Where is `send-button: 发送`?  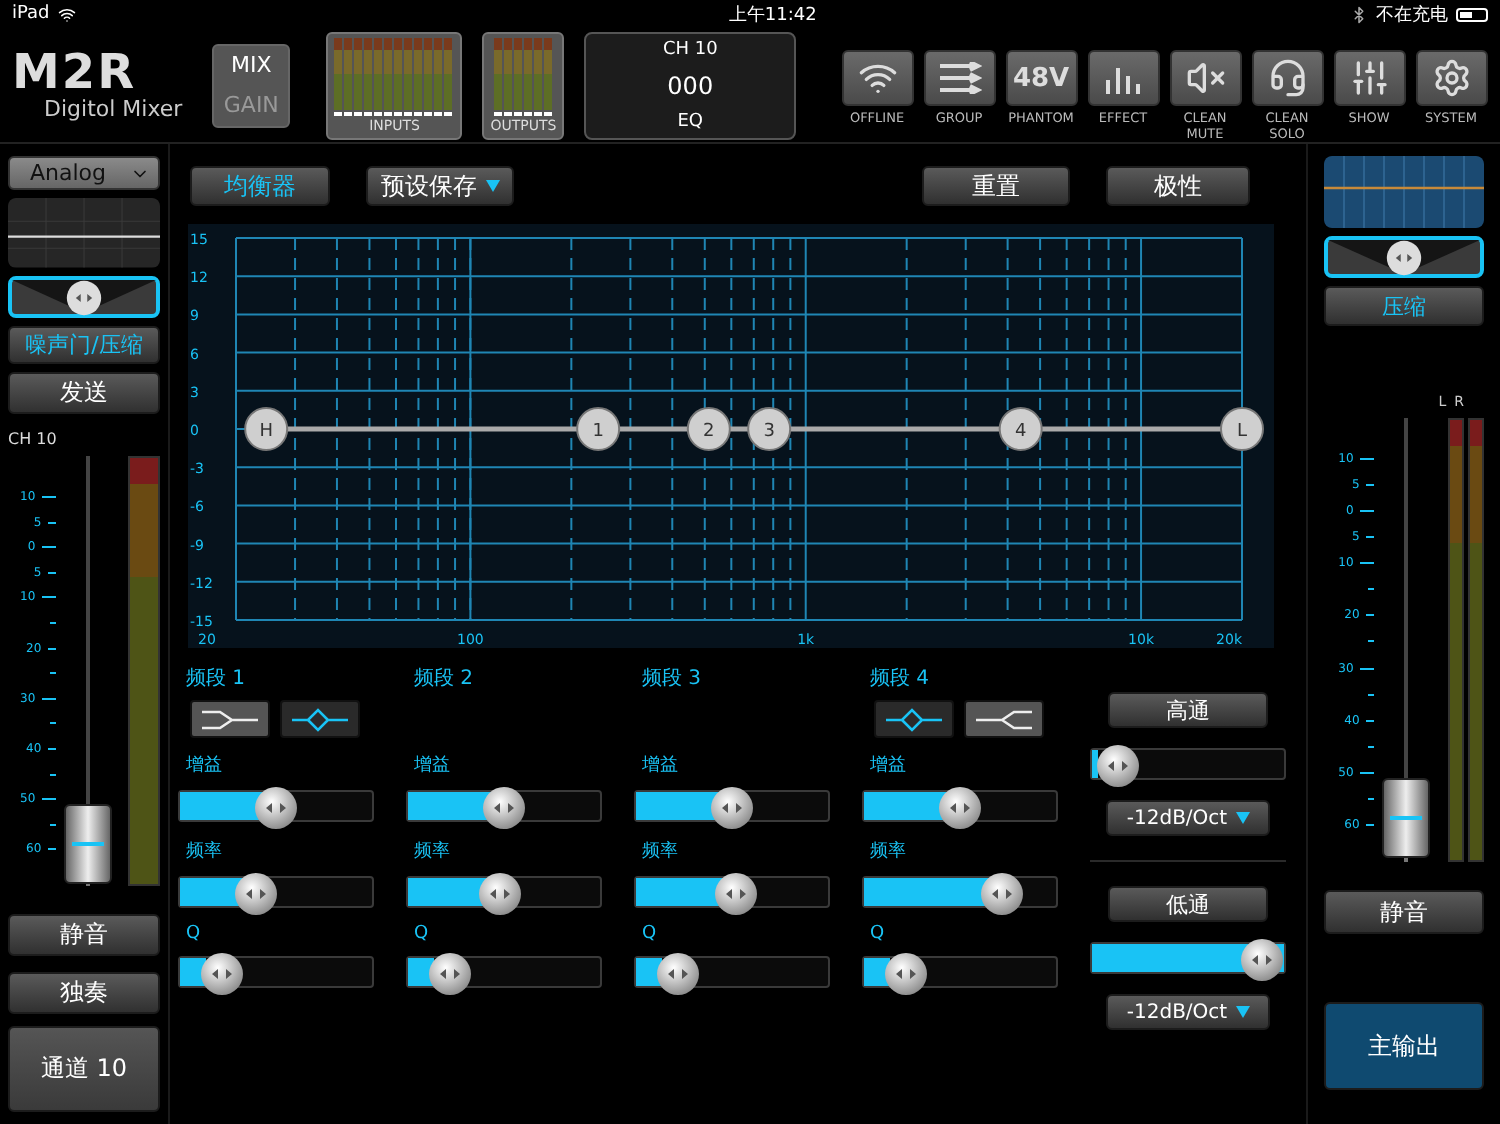 send-button: 发送 is located at coordinates (84, 393).